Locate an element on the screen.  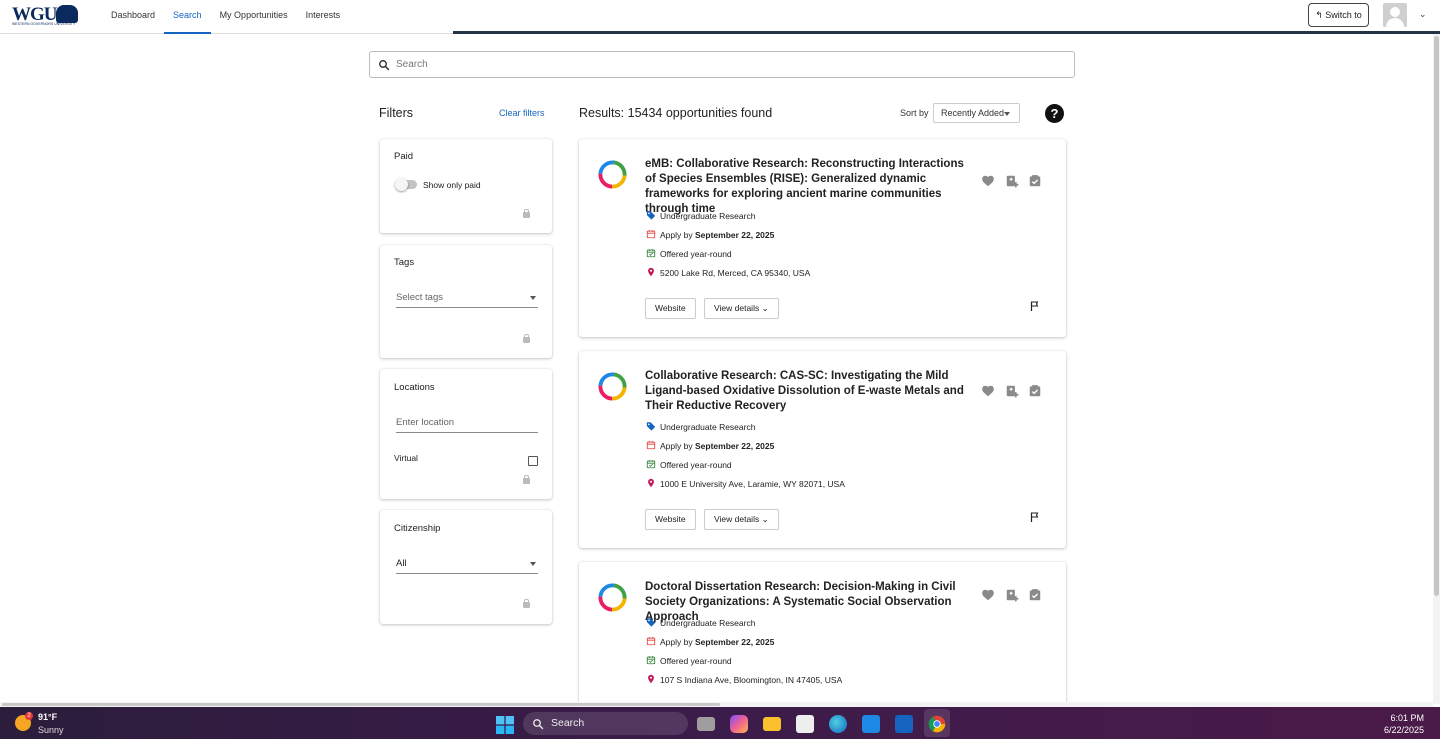
copilot-icon is located at coordinates (739, 724).